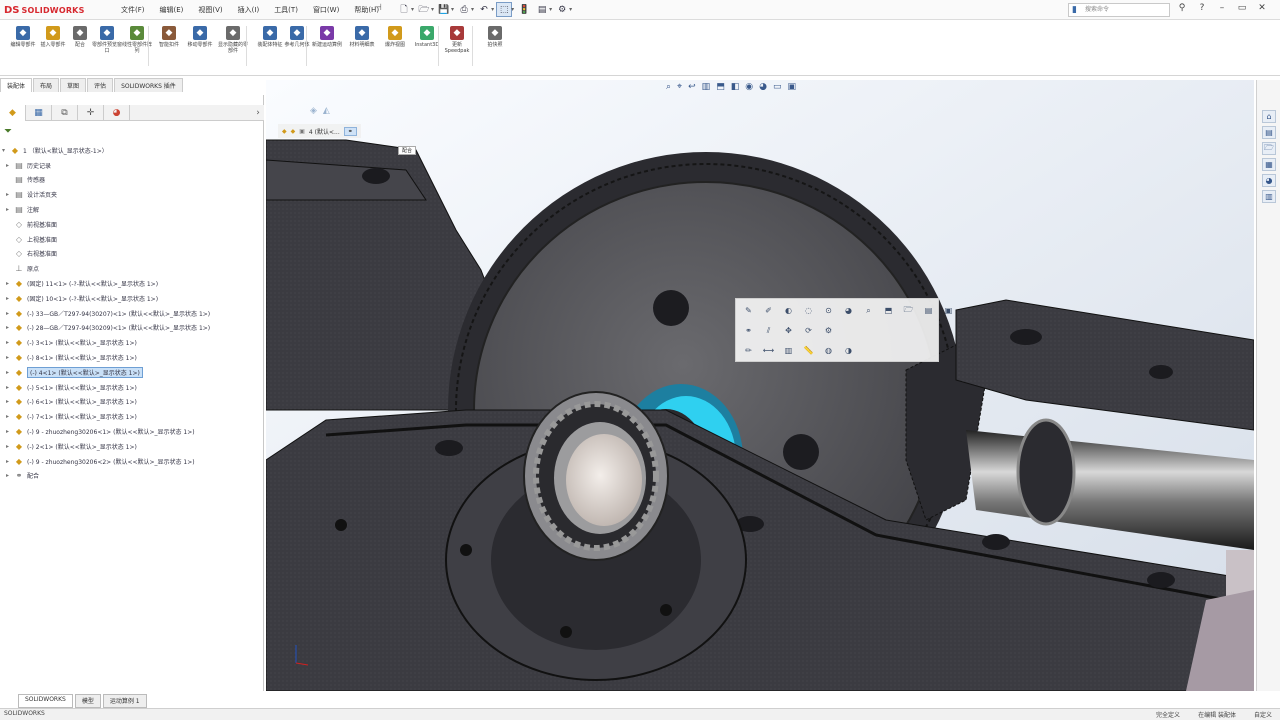 The image size is (1280, 720). I want to click on dimxpert-tab-icon: ✛, so click(91, 113).